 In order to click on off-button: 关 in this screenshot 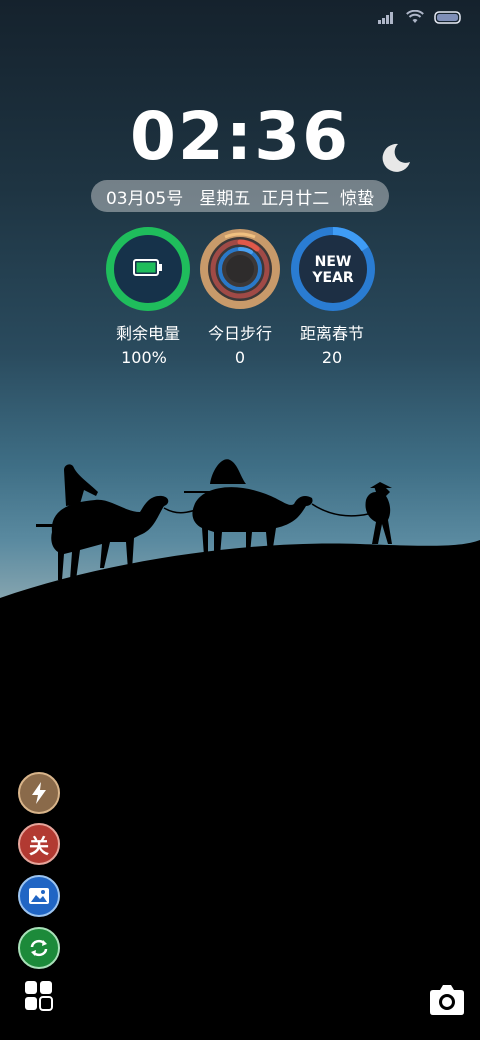, I will do `click(39, 844)`.